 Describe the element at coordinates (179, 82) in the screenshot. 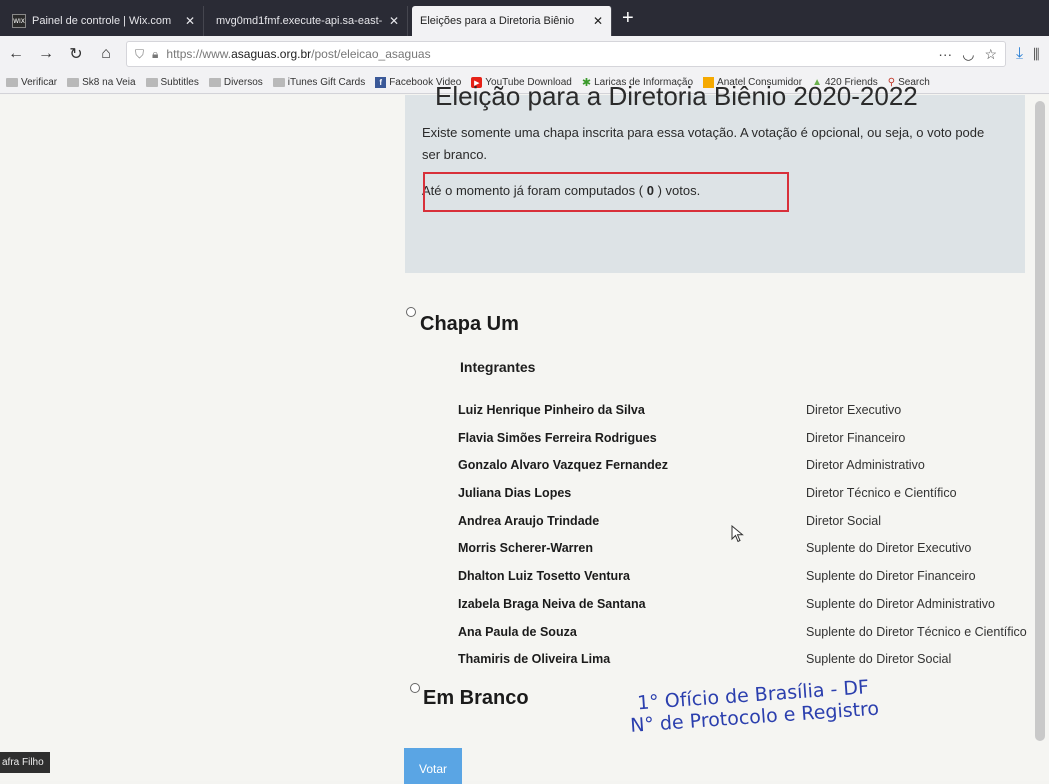

I see `bookmark-label: Subtitles` at that location.